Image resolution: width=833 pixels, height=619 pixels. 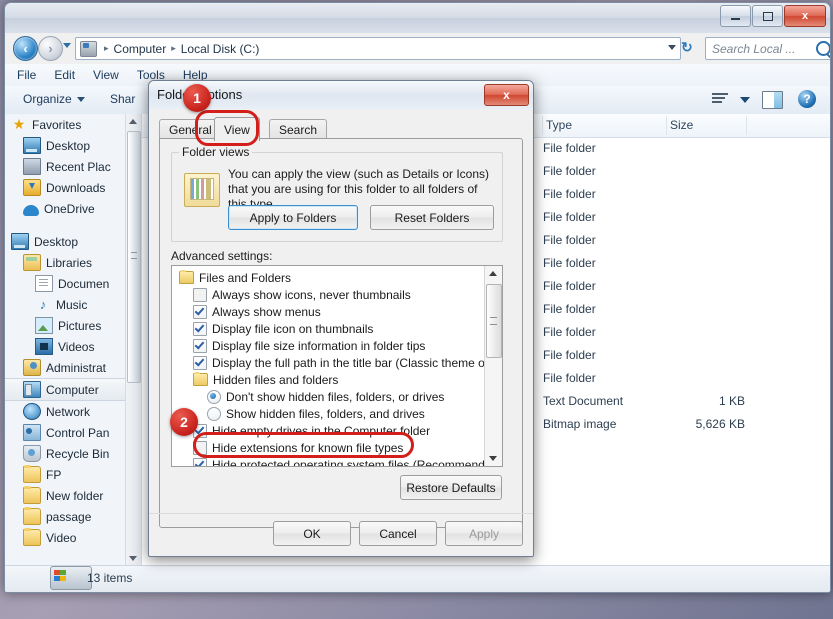 What do you see at coordinates (200, 311) in the screenshot?
I see `checkbox-always-show-menus` at bounding box center [200, 311].